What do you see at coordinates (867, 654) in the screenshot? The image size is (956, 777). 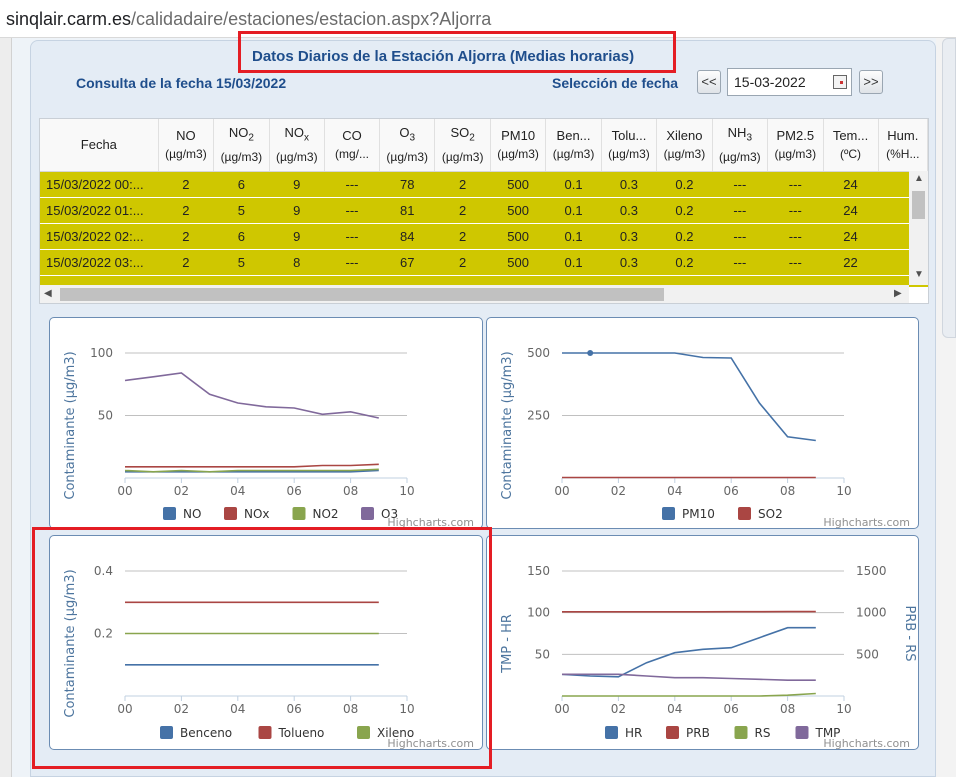 I see `y-right-tick-label: 500` at bounding box center [867, 654].